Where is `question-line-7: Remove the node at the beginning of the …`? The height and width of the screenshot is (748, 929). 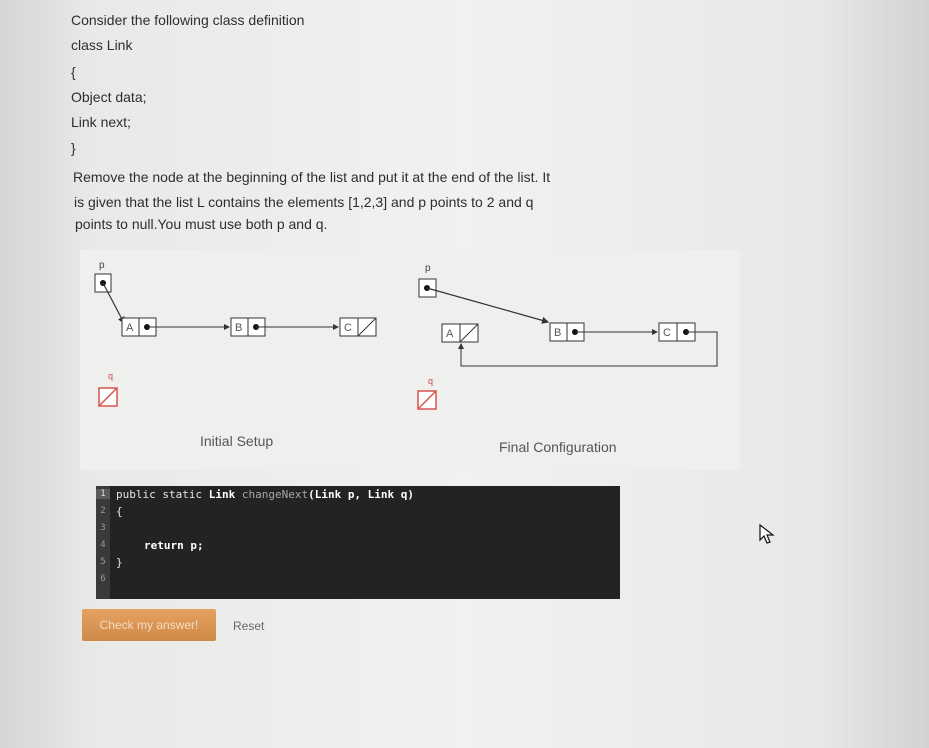 question-line-7: Remove the node at the beginning of the … is located at coordinates (312, 177).